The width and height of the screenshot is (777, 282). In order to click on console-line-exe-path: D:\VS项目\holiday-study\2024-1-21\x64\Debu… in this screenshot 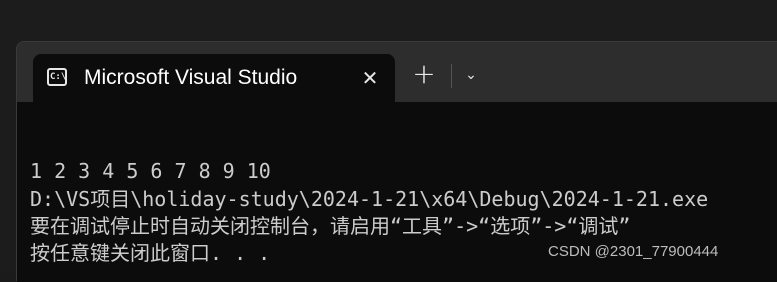, I will do `click(369, 199)`.